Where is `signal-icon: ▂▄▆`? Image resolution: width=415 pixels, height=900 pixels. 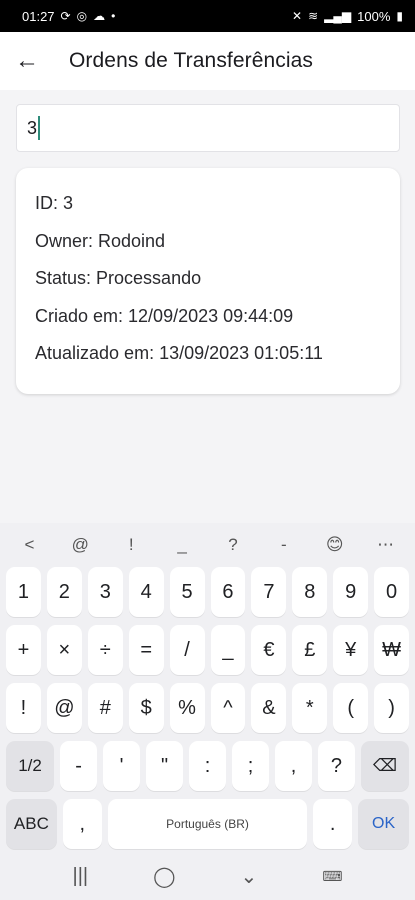
signal-icon: ▂▄▆ is located at coordinates (338, 16).